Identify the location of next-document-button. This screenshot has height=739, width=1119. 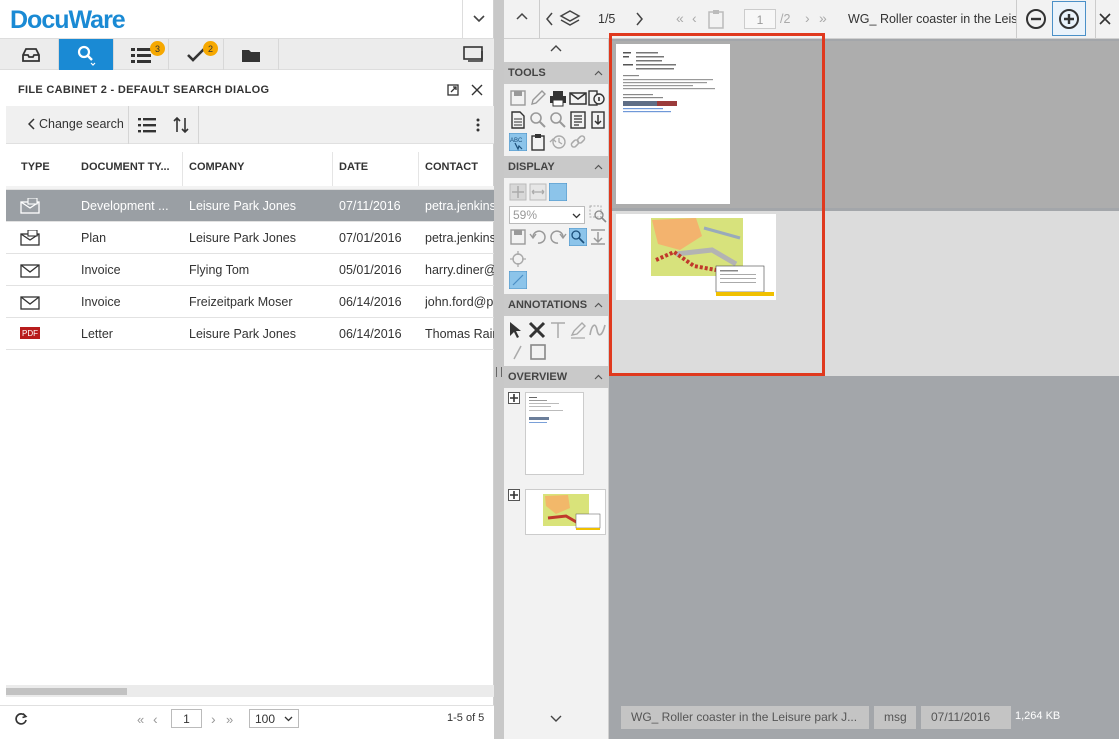
(639, 19).